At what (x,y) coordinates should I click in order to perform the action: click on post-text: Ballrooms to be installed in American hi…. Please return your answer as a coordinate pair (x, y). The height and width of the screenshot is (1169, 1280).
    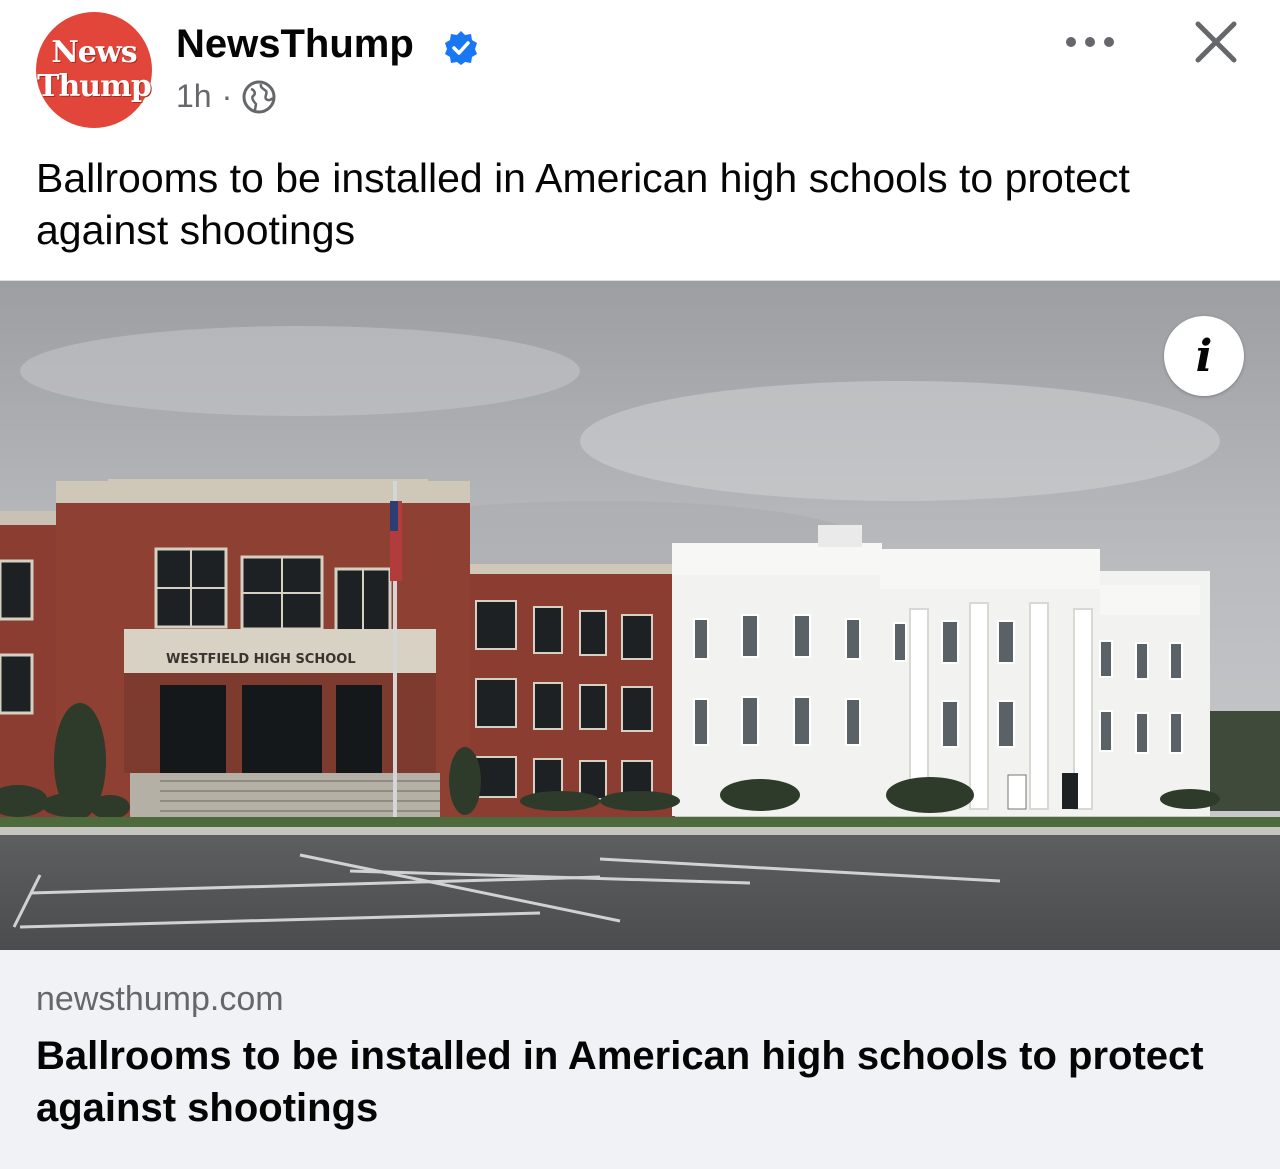
    Looking at the image, I should click on (583, 204).